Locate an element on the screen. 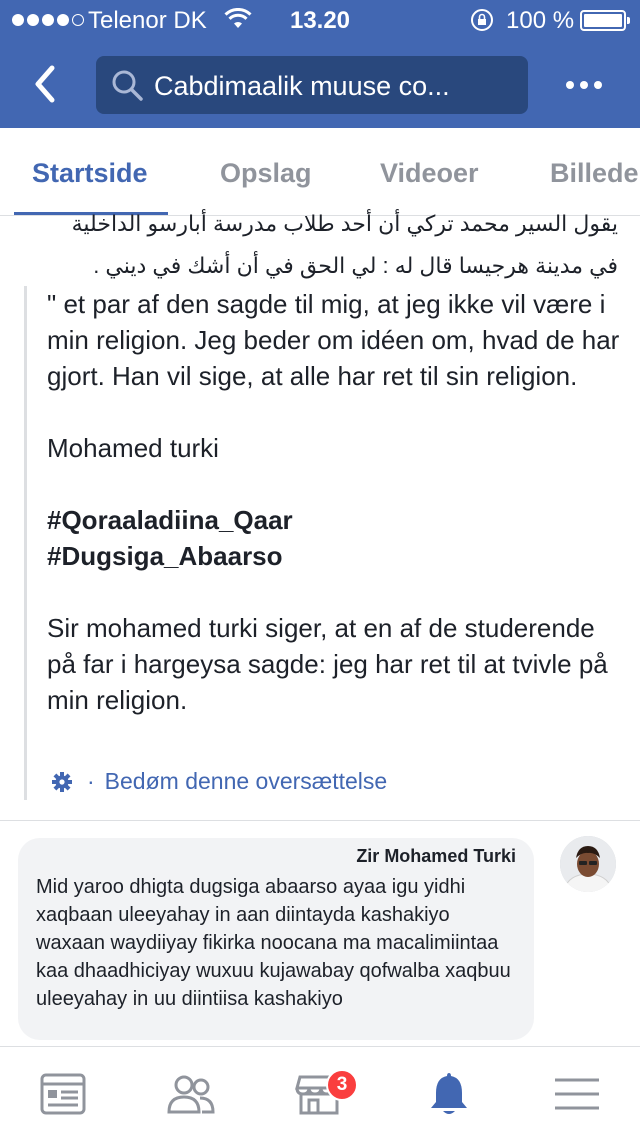  hashtag-link: #Qoraaladiina_Qaar is located at coordinates (335, 520).